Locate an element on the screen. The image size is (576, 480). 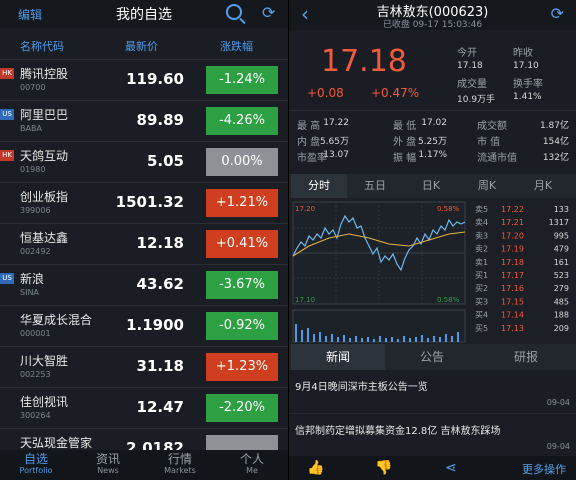
order-volume: 188 is located at coordinates (561, 315).